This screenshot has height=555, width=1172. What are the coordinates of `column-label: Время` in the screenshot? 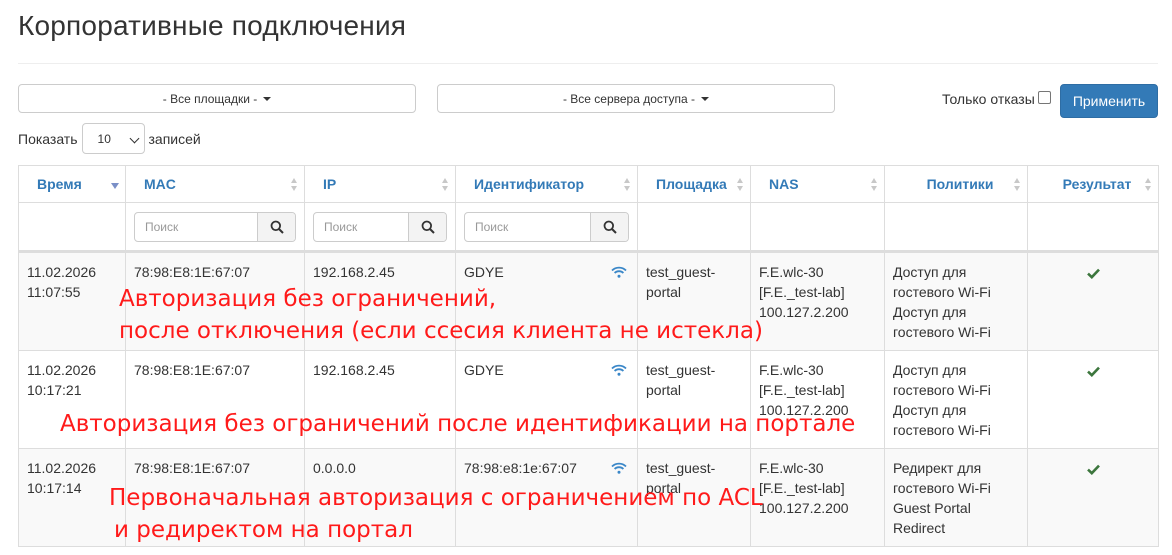 It's located at (59, 184).